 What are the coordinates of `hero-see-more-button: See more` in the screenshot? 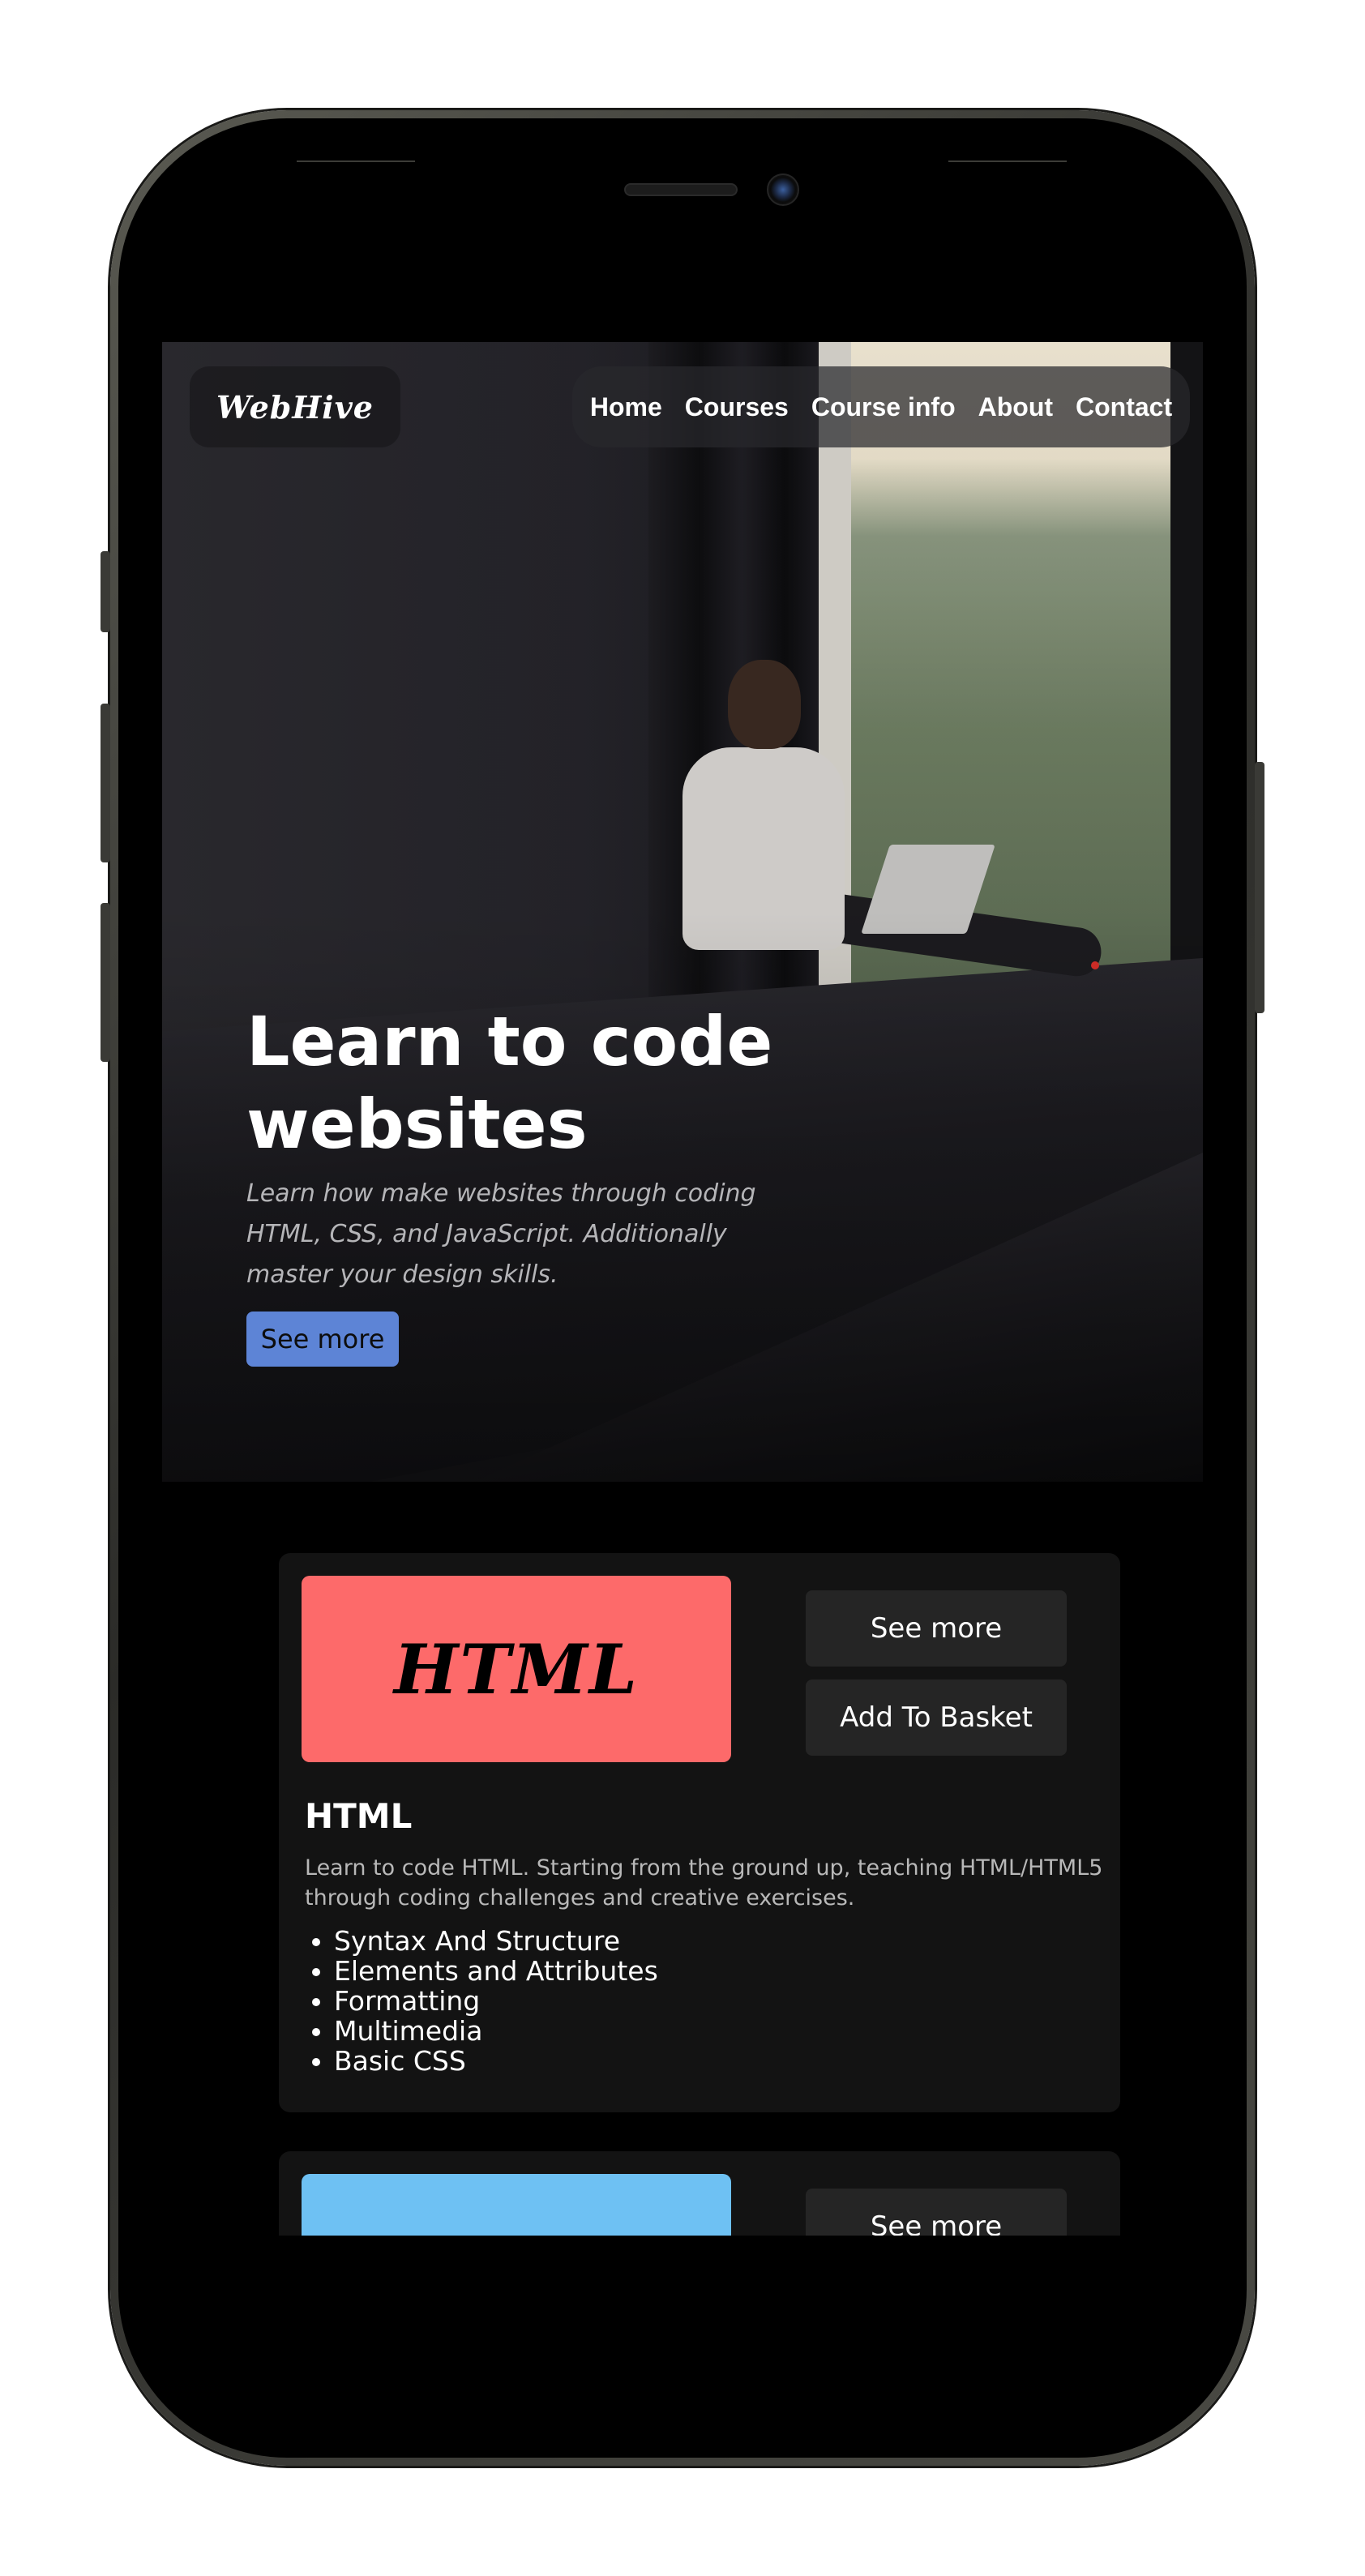 It's located at (322, 1339).